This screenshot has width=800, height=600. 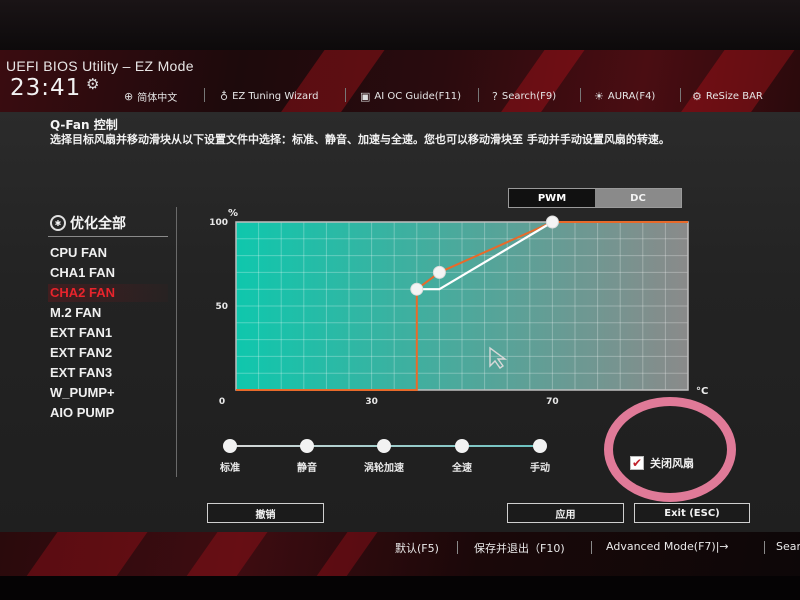 What do you see at coordinates (462, 466) in the screenshot?
I see `preset-full-speed-label: 全速` at bounding box center [462, 466].